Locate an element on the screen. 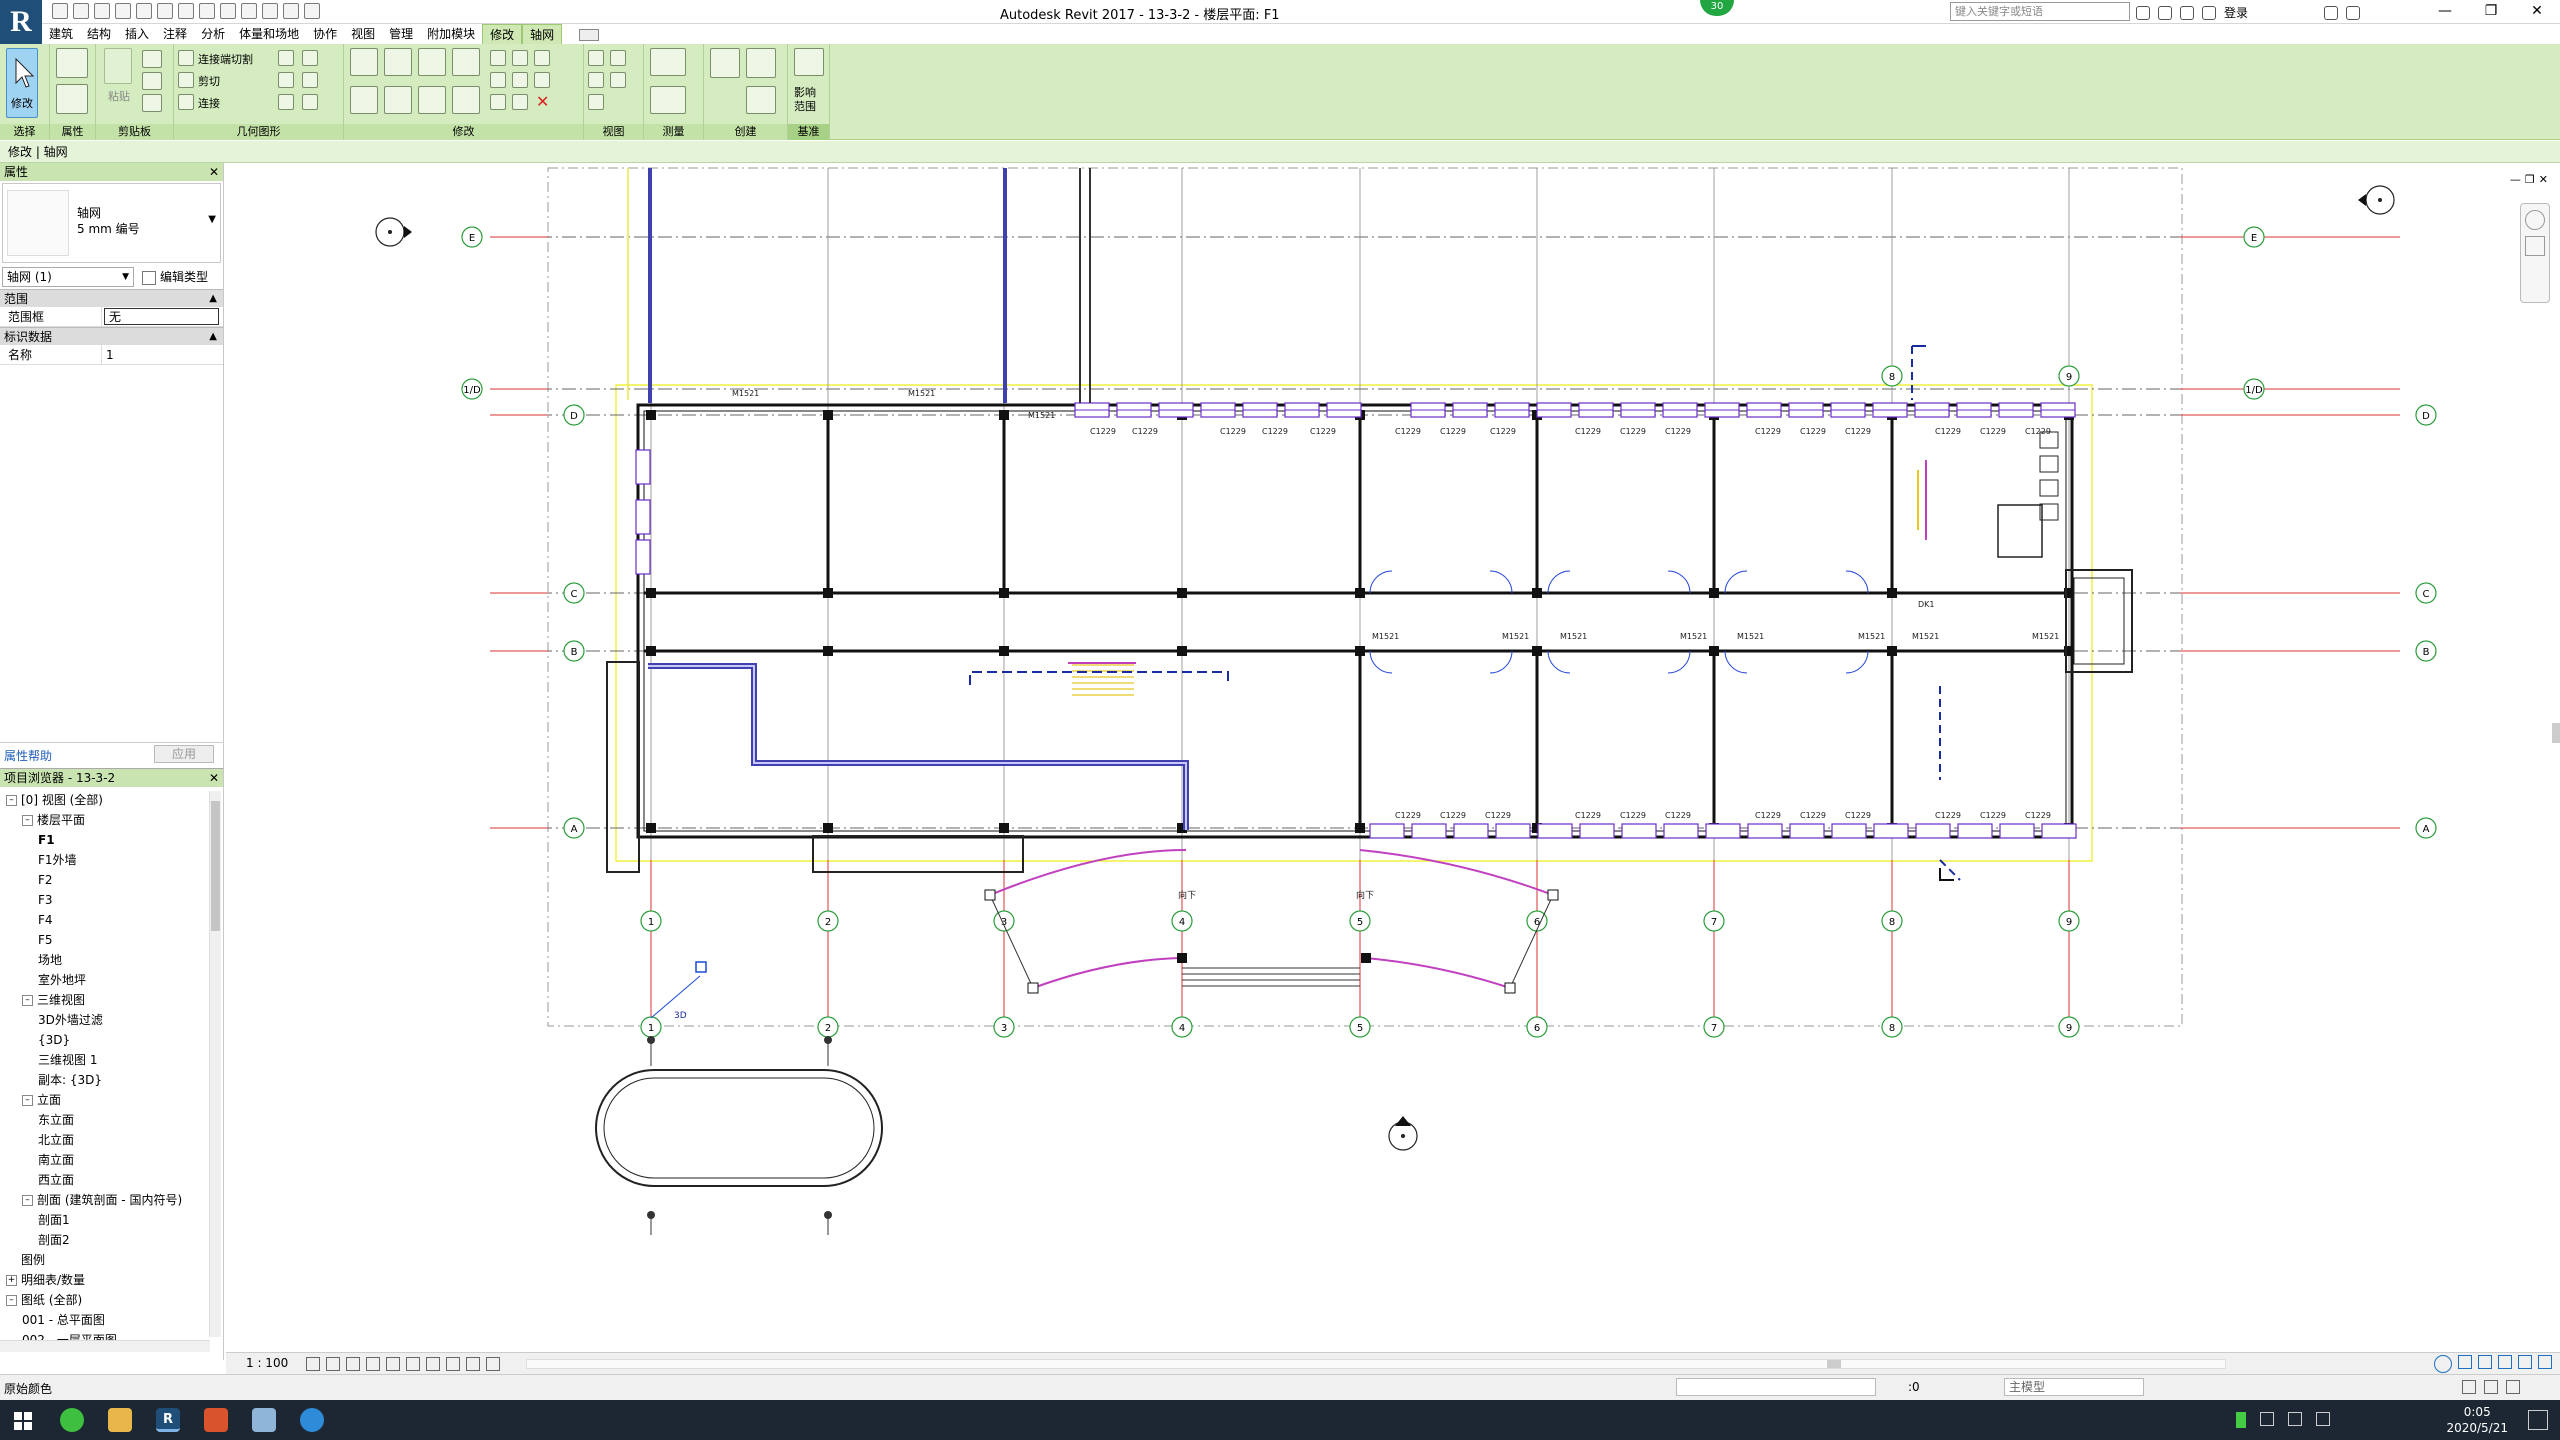 The width and height of the screenshot is (2560, 1440). join-button: 连接 is located at coordinates (209, 103).